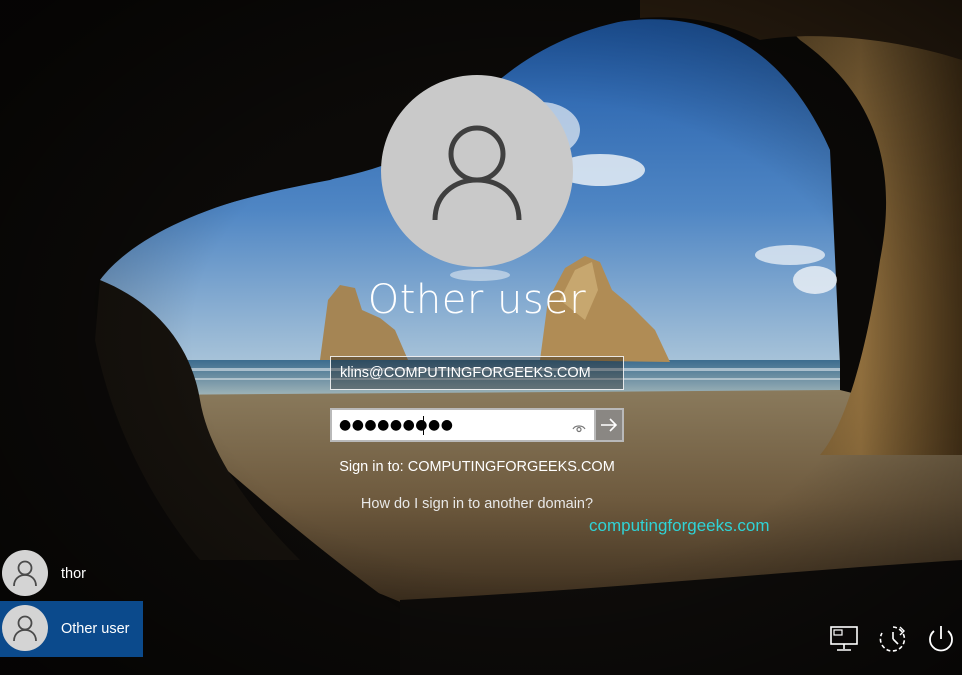 The width and height of the screenshot is (962, 675). I want to click on network-icon, so click(844, 638).